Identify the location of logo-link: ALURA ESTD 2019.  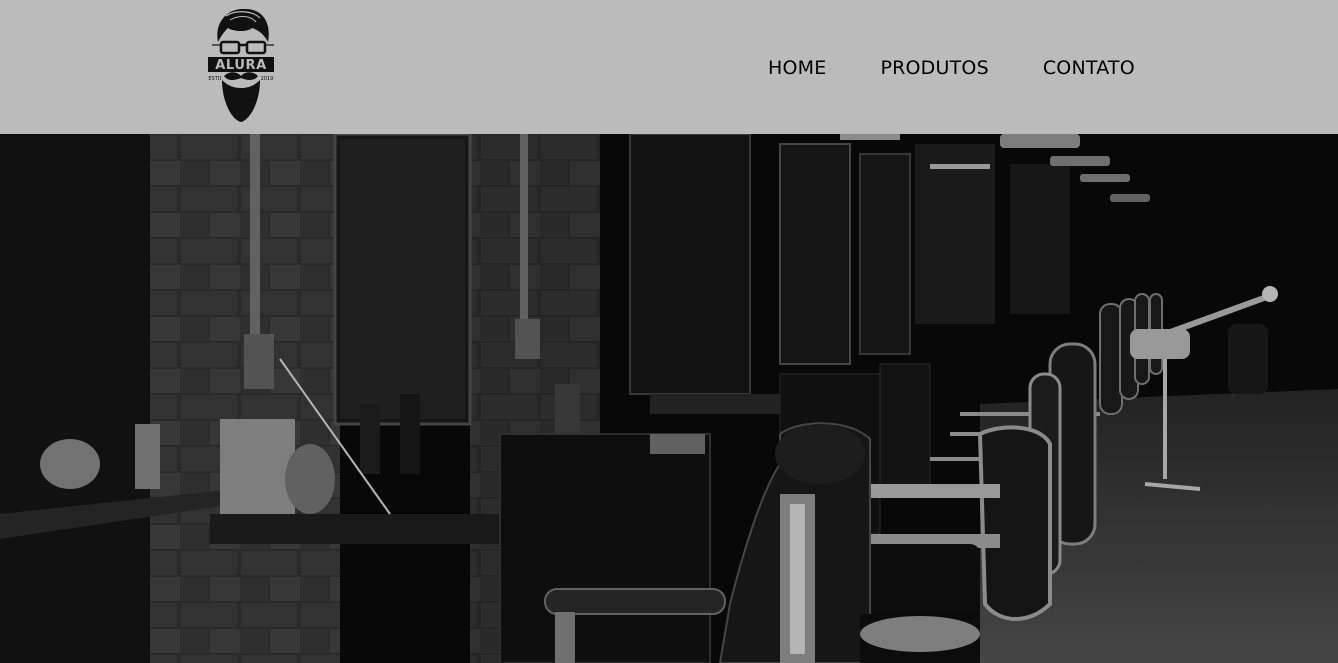
(241, 65).